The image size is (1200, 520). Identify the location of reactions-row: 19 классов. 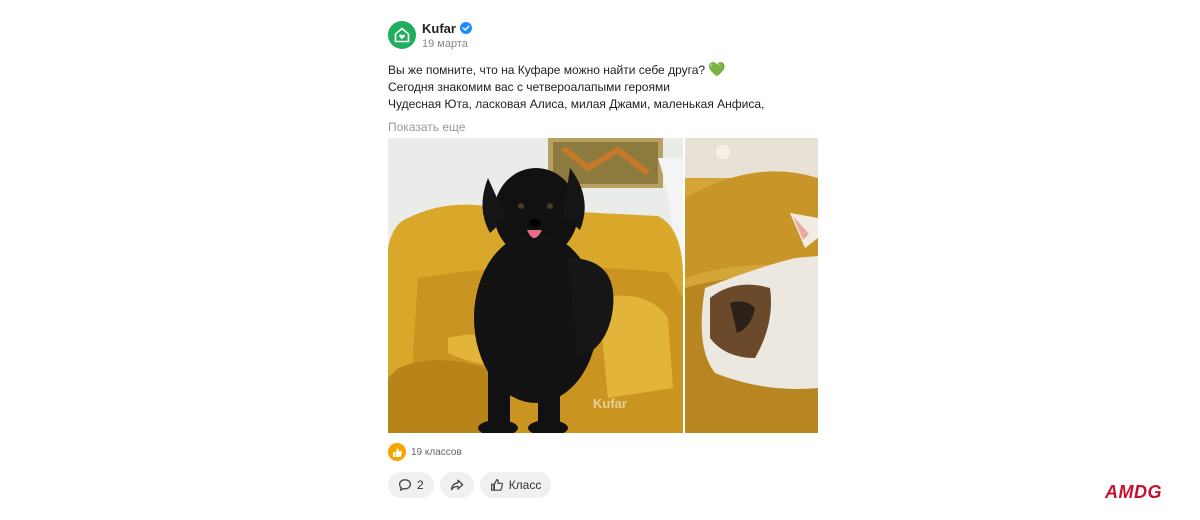
(425, 452).